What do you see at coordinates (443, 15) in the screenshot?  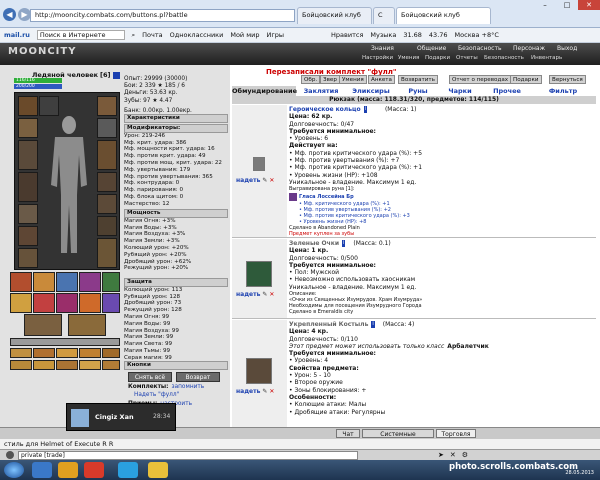 I see `browser-tab-active: Бойцовский клуб` at bounding box center [443, 15].